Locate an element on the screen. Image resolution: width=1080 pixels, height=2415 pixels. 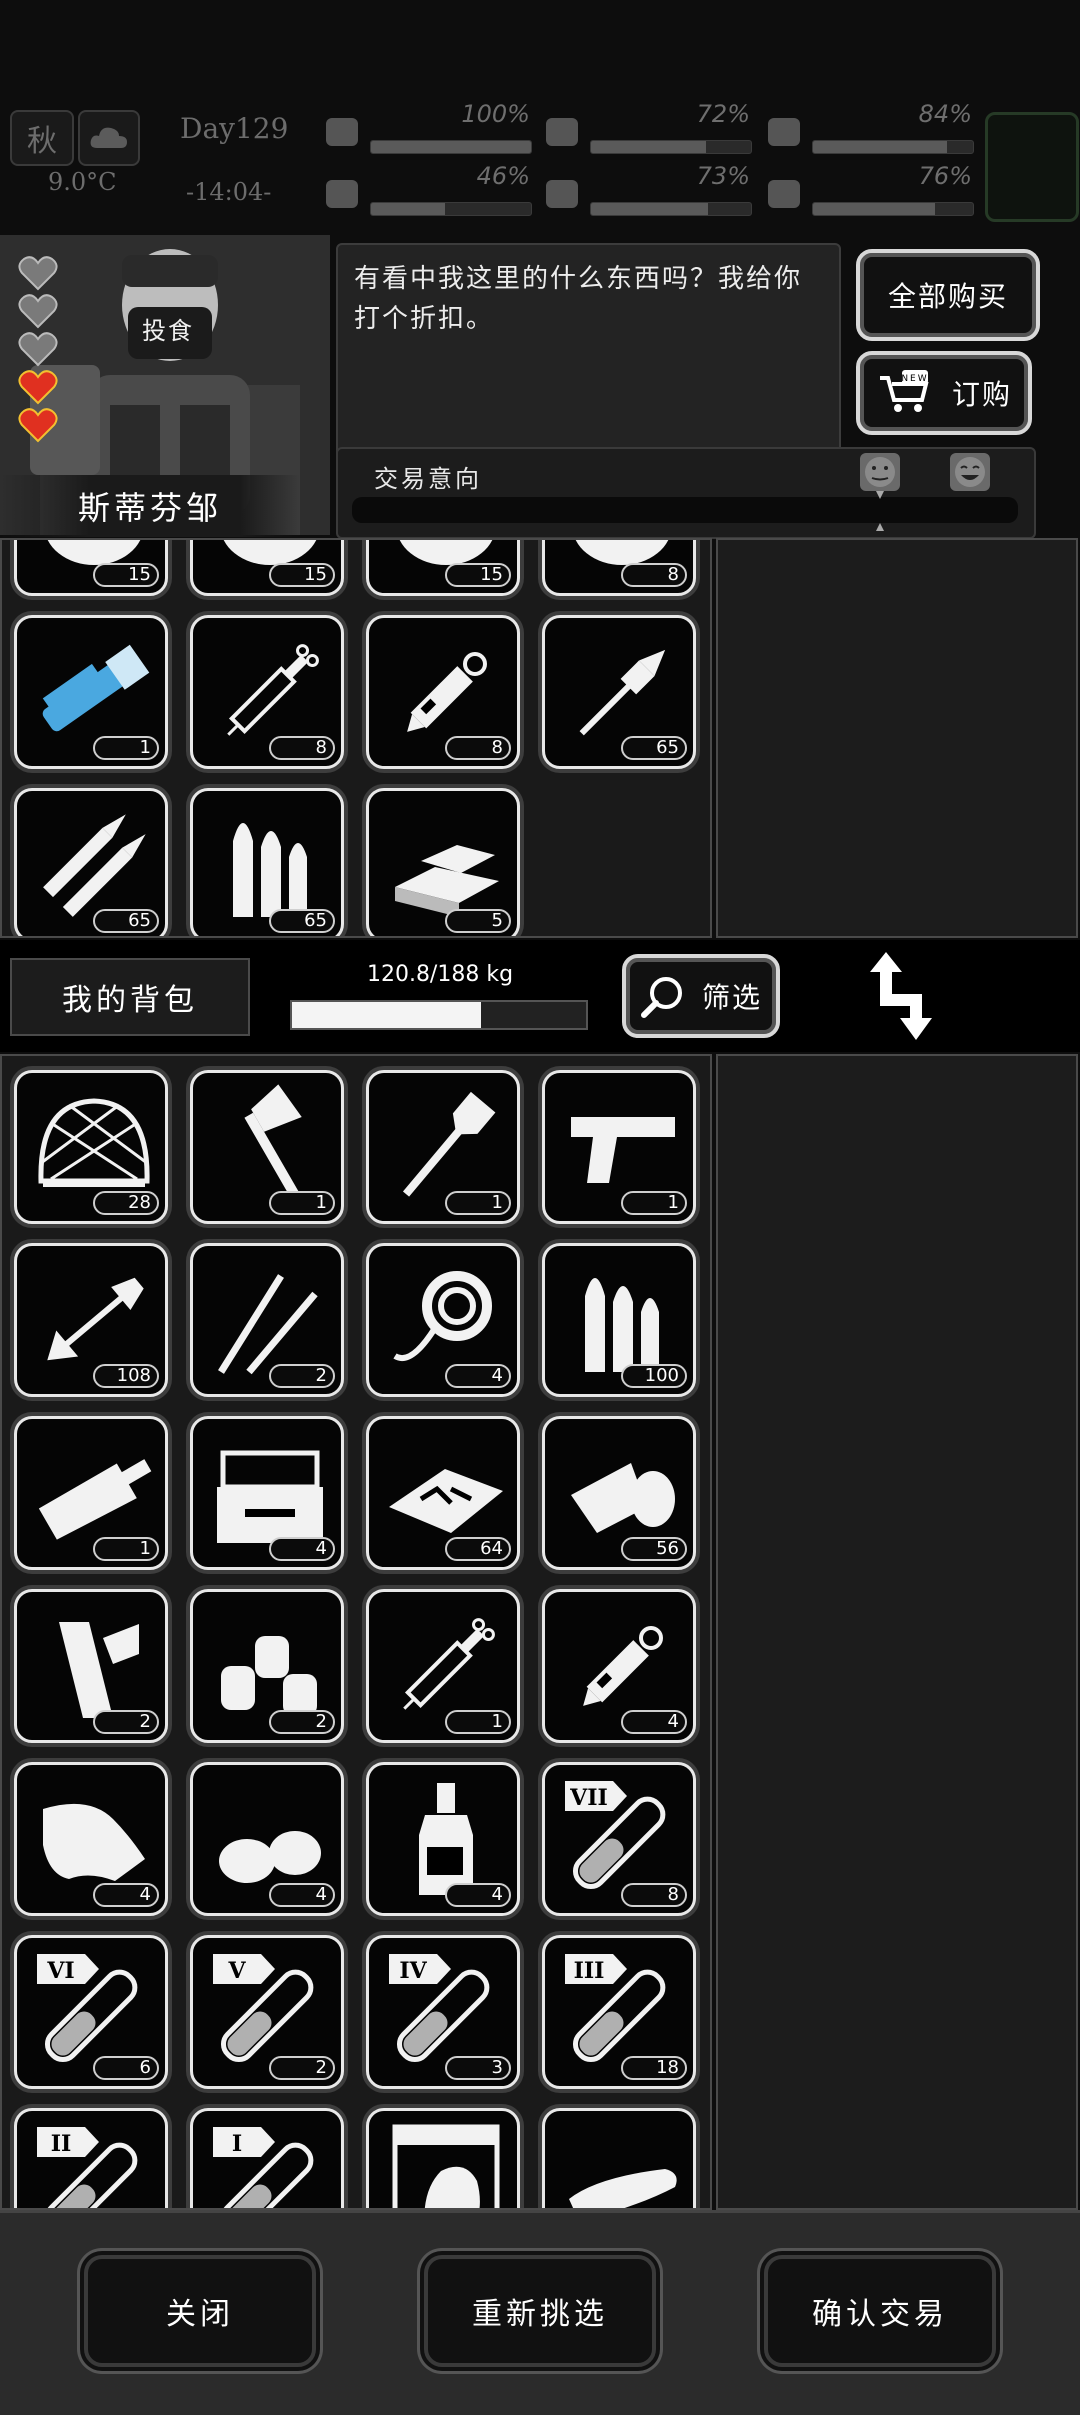
item-count: 56 is located at coordinates (654, 1549).